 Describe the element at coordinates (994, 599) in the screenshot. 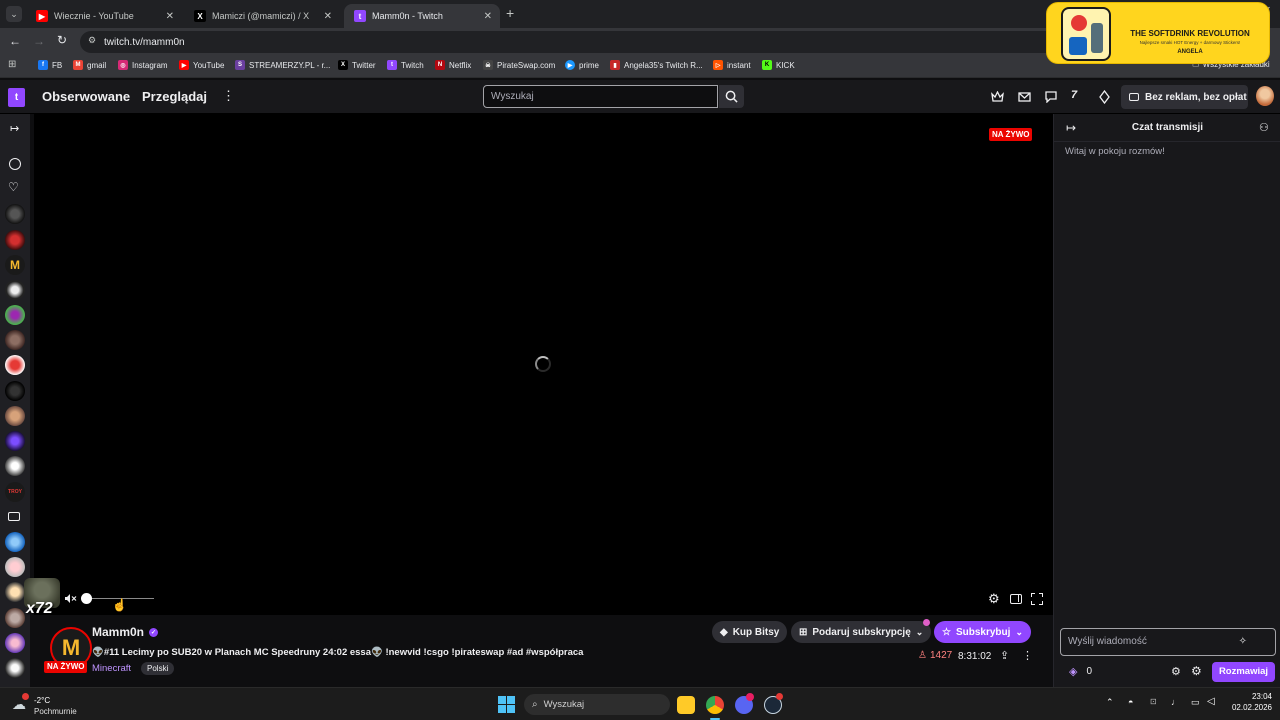

I see `settings-gear-icon: ⚙` at that location.